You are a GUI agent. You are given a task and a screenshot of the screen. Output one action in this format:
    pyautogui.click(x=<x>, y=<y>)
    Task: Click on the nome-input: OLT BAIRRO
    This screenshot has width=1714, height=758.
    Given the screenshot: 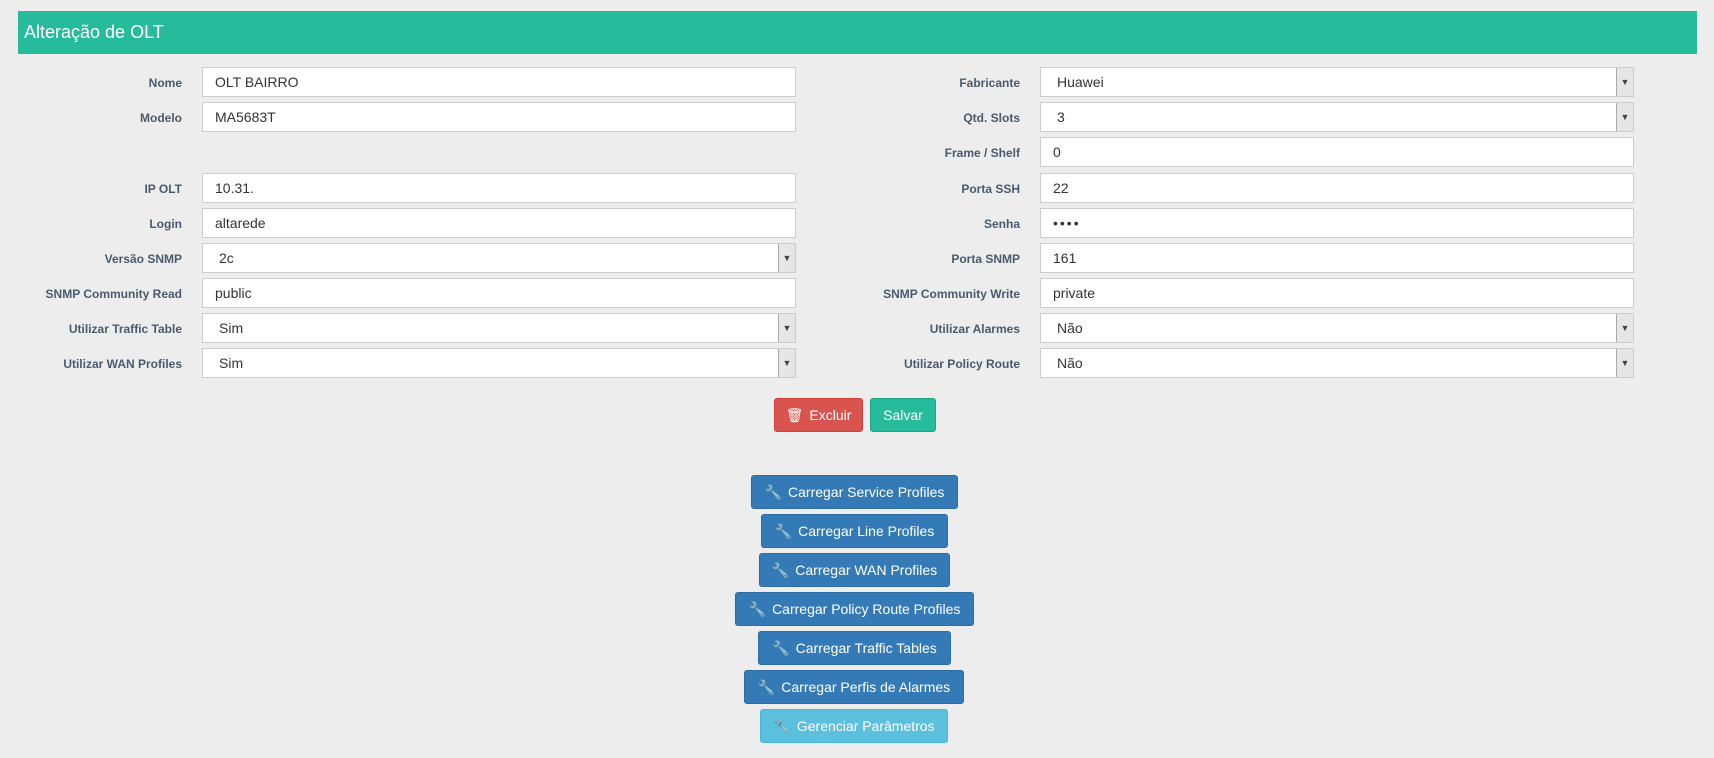 What is the action you would take?
    pyautogui.click(x=499, y=82)
    